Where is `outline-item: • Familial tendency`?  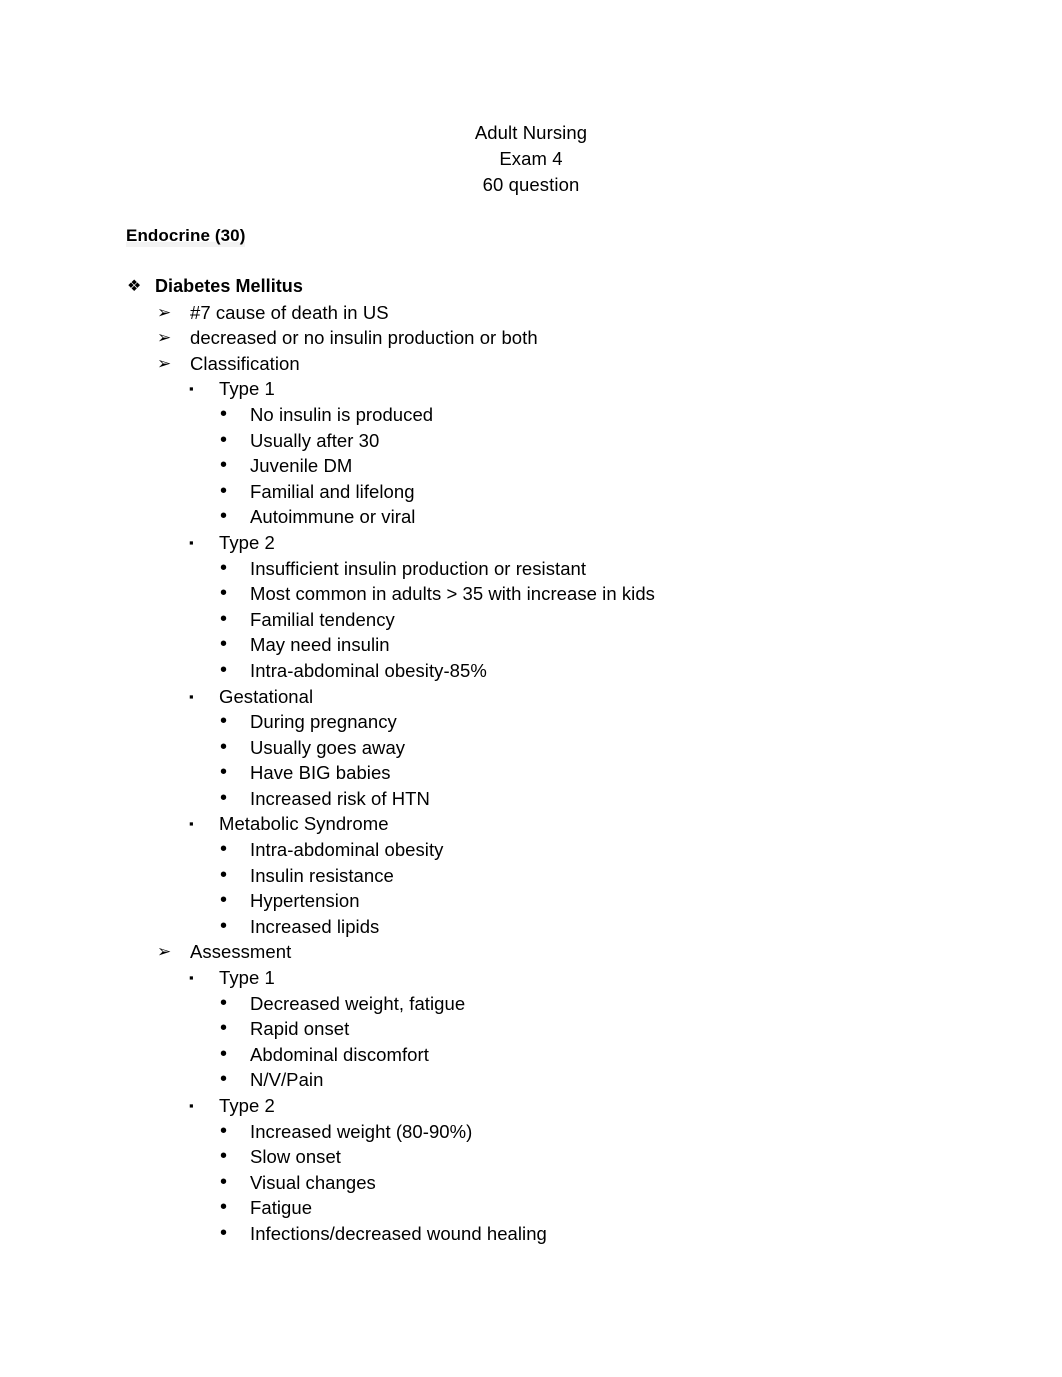
outline-item: • Familial tendency is located at coordinates (531, 620).